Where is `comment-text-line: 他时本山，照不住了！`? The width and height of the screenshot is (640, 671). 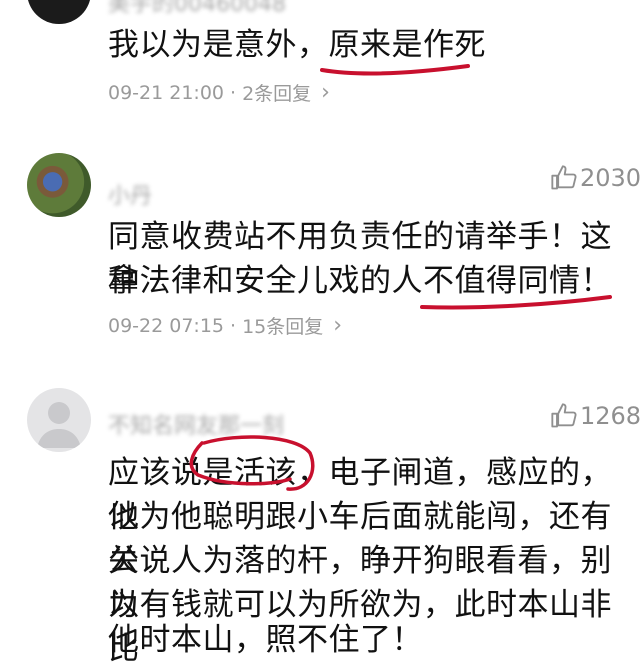 comment-text-line: 他时本山，照不住了！ is located at coordinates (265, 640).